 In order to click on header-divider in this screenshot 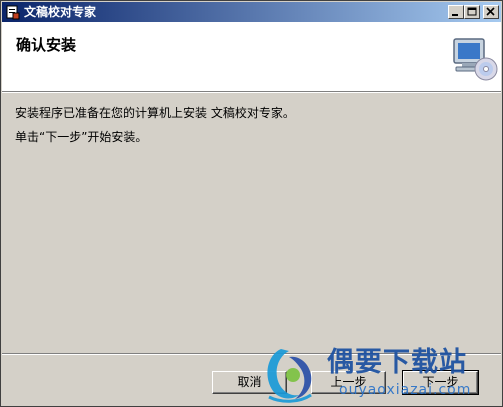, I will do `click(251, 92)`.